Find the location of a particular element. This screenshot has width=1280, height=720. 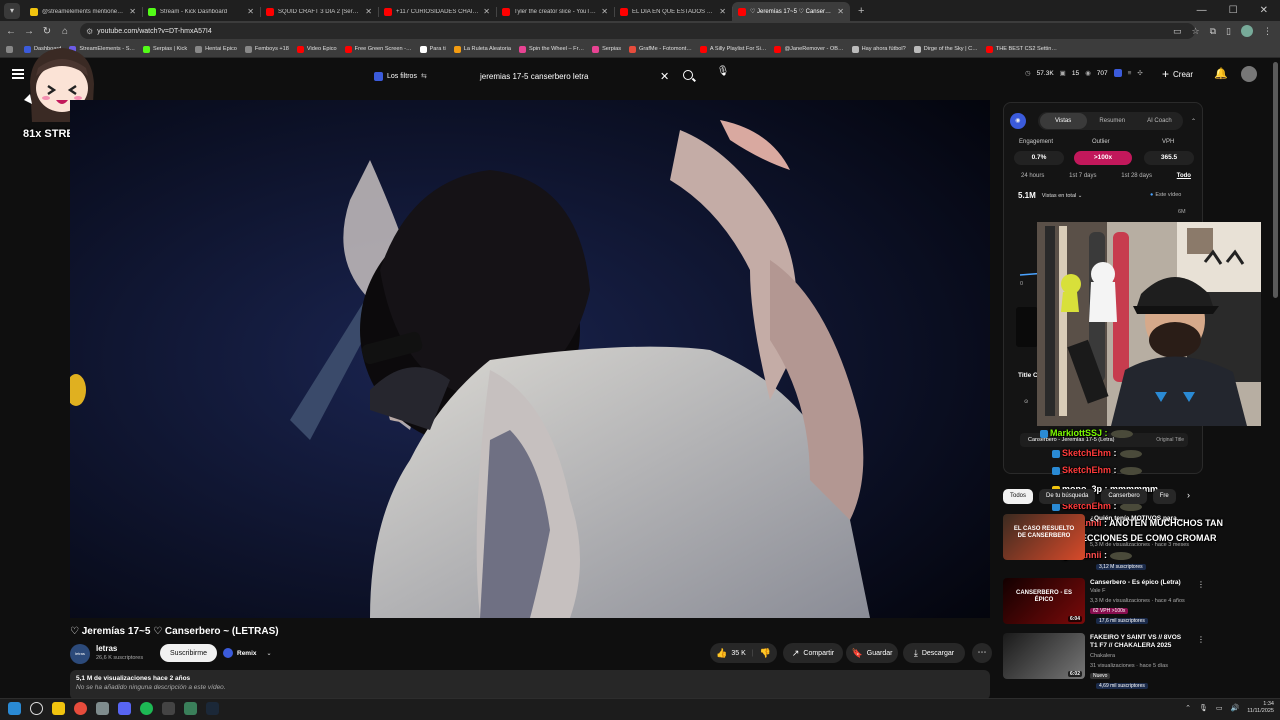

spotify-icon is located at coordinates (146, 708).